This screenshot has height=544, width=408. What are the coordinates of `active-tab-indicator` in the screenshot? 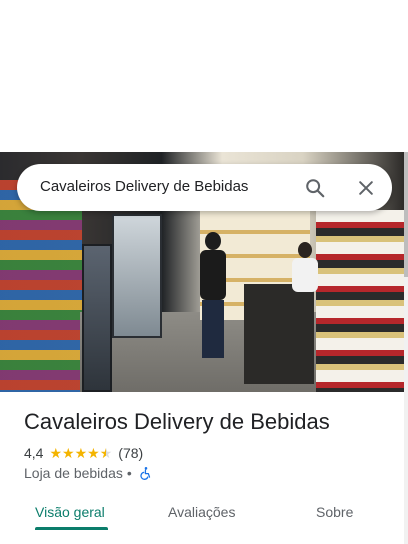 It's located at (71, 528).